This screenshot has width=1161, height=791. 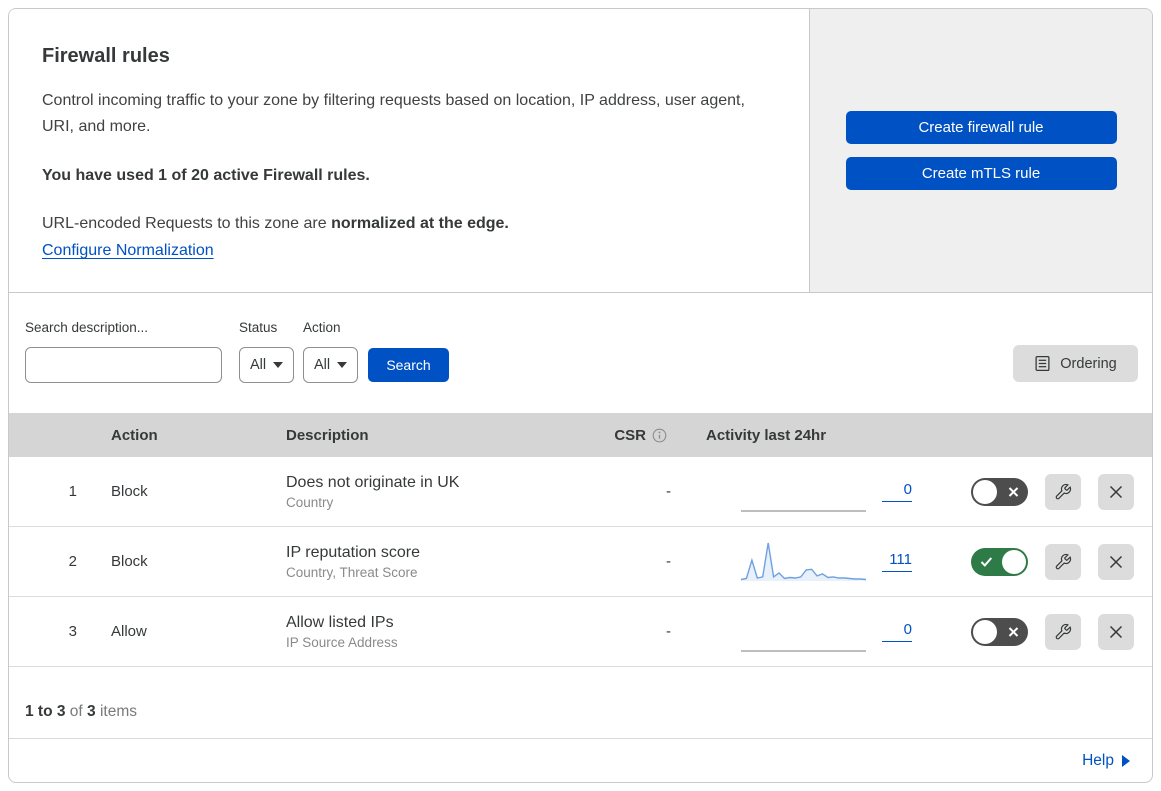 I want to click on configure-normalization-link: Configure Normalization, so click(x=128, y=250).